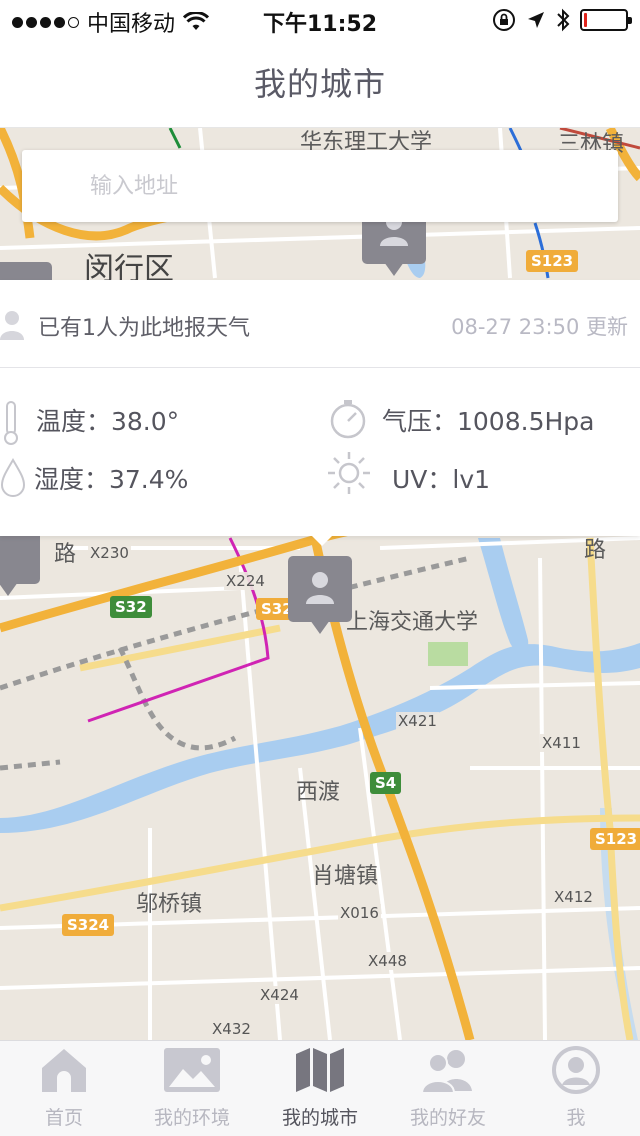  Describe the element at coordinates (231, 1029) in the screenshot. I see `road-label-x432: X432` at that location.